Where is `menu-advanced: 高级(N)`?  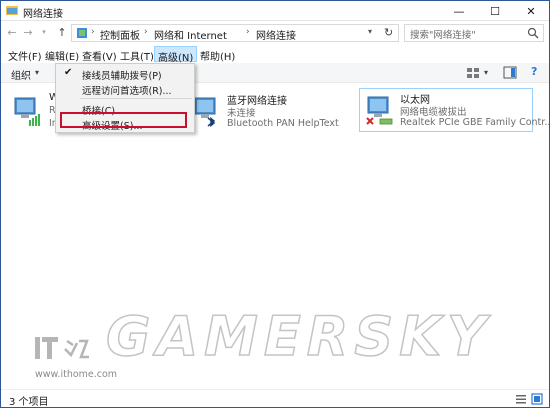 menu-advanced: 高级(N) is located at coordinates (176, 55).